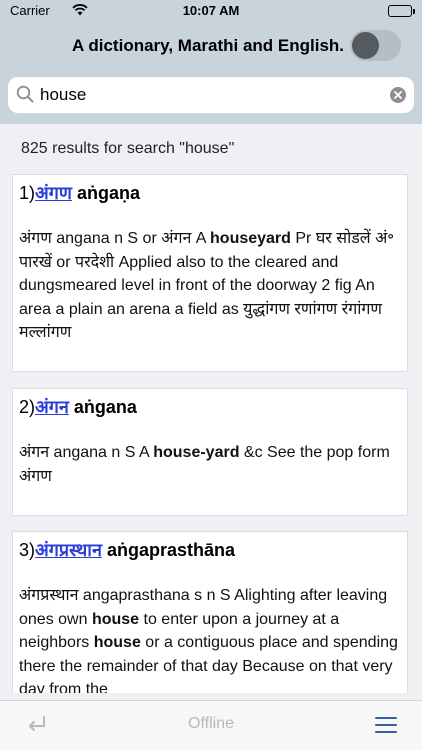 The image size is (422, 750). I want to click on status-bar: Carrier 10:07 AM, so click(211, 11).